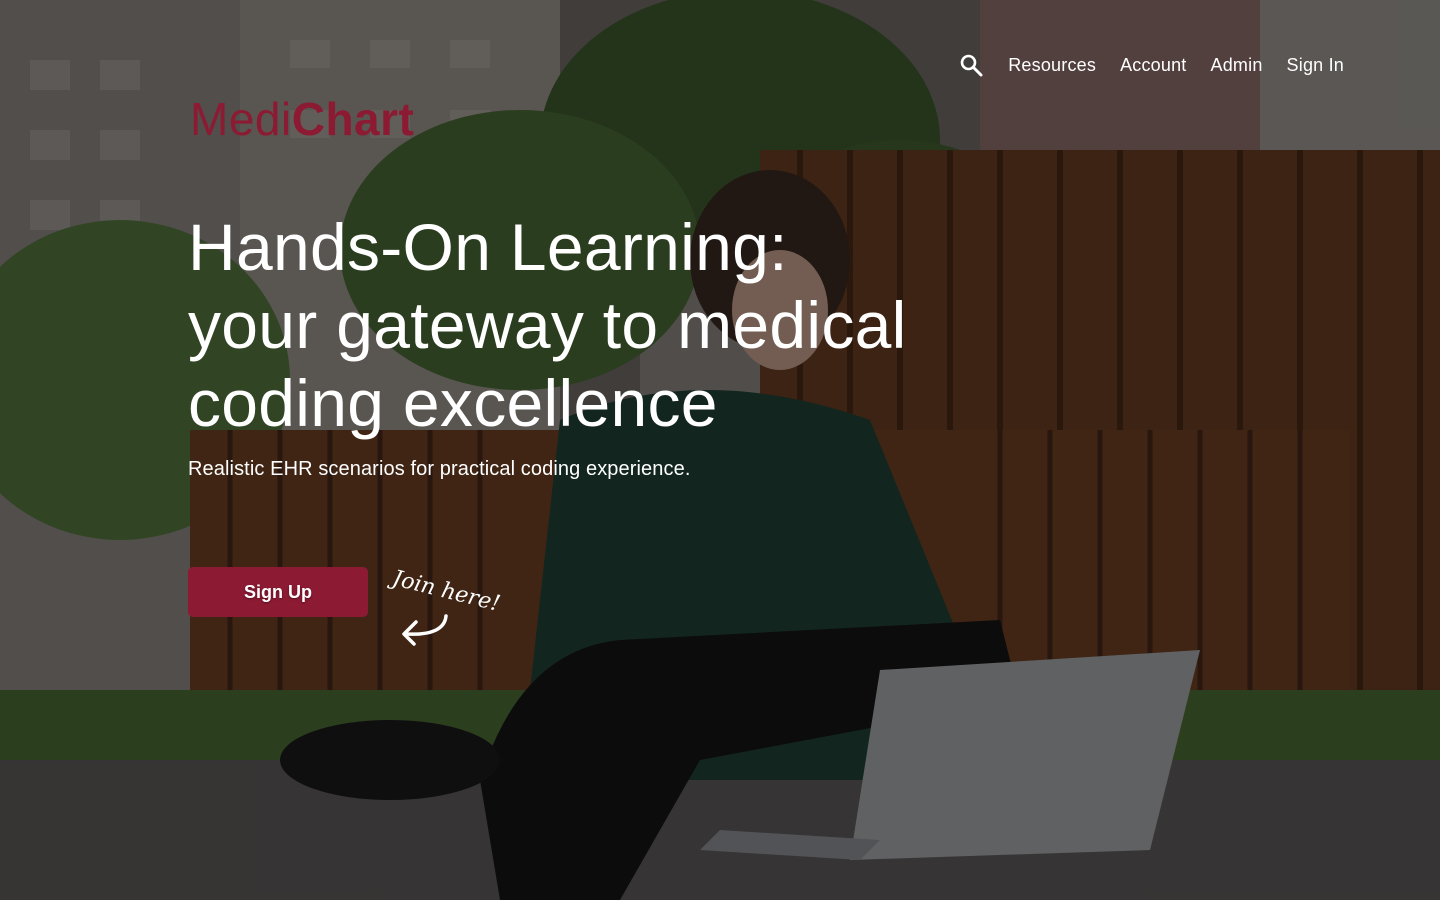  Describe the element at coordinates (1315, 65) in the screenshot. I see `nav-link-sign-in: Sign In` at that location.